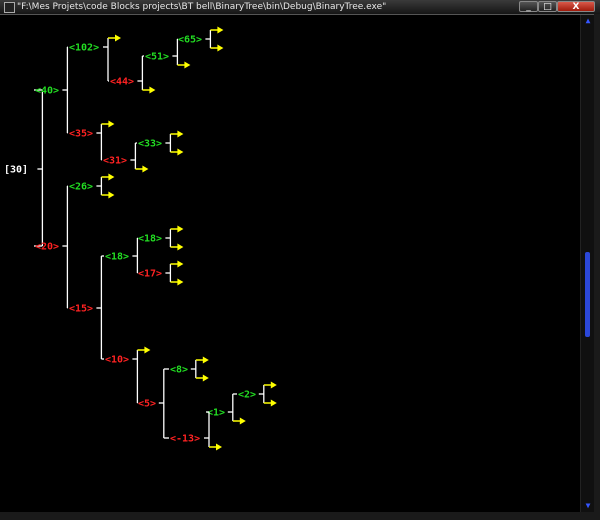  I want to click on scroll-up-arrow-icon: ▲, so click(588, 21).